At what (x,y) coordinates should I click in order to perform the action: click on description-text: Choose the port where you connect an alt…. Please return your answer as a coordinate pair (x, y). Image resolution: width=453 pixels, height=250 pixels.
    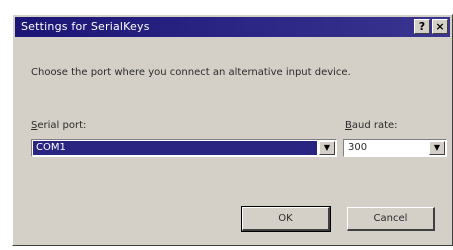
    Looking at the image, I should click on (191, 72).